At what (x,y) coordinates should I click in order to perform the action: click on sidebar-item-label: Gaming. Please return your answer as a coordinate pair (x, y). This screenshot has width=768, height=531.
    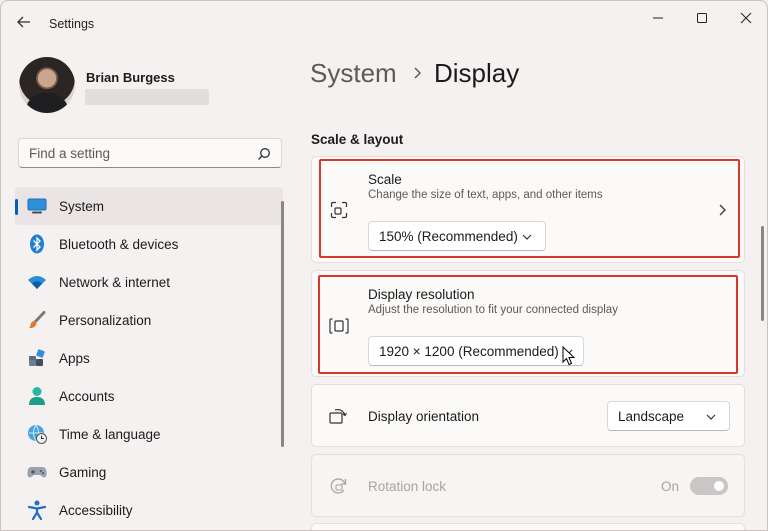
    Looking at the image, I should click on (83, 472).